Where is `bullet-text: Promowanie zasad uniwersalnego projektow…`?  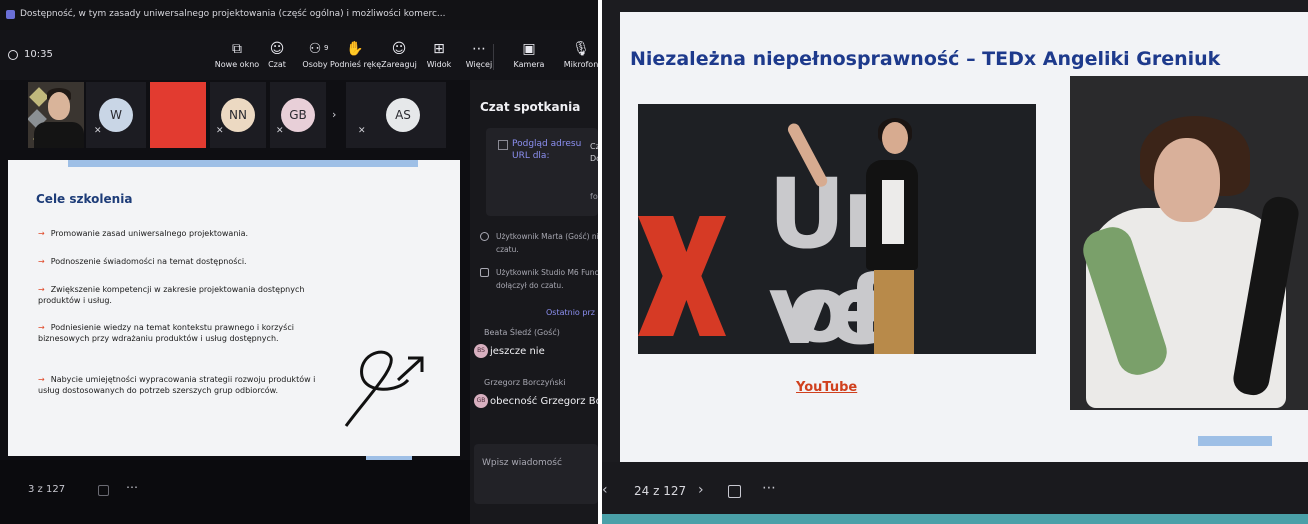
bullet-text: Promowanie zasad uniwersalnego projektow… is located at coordinates (149, 233).